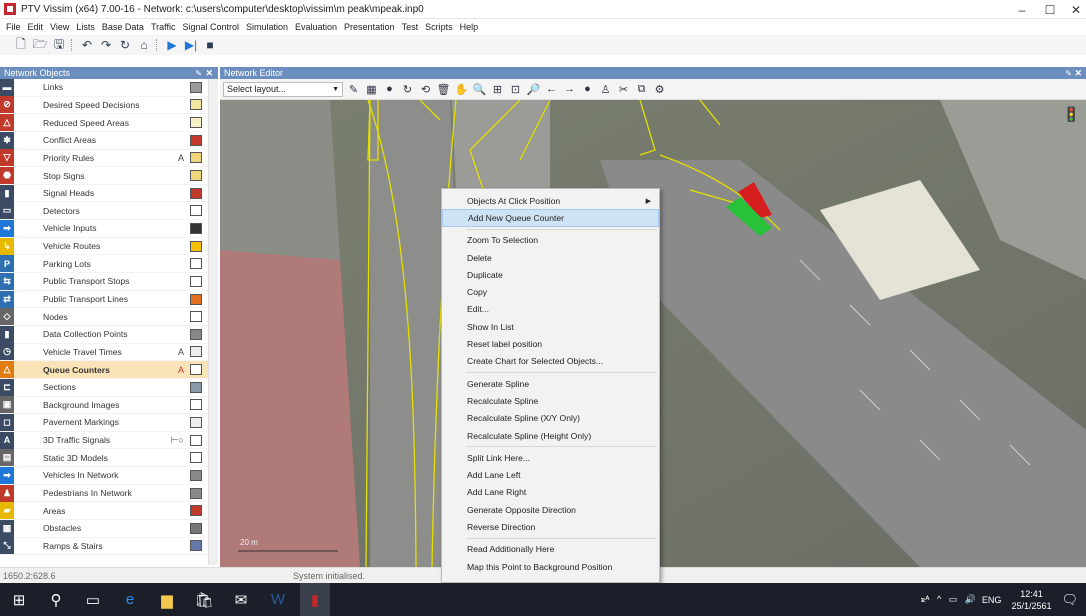 The width and height of the screenshot is (1086, 616). Describe the element at coordinates (85, 27) in the screenshot. I see `menu-lists: Lists` at that location.